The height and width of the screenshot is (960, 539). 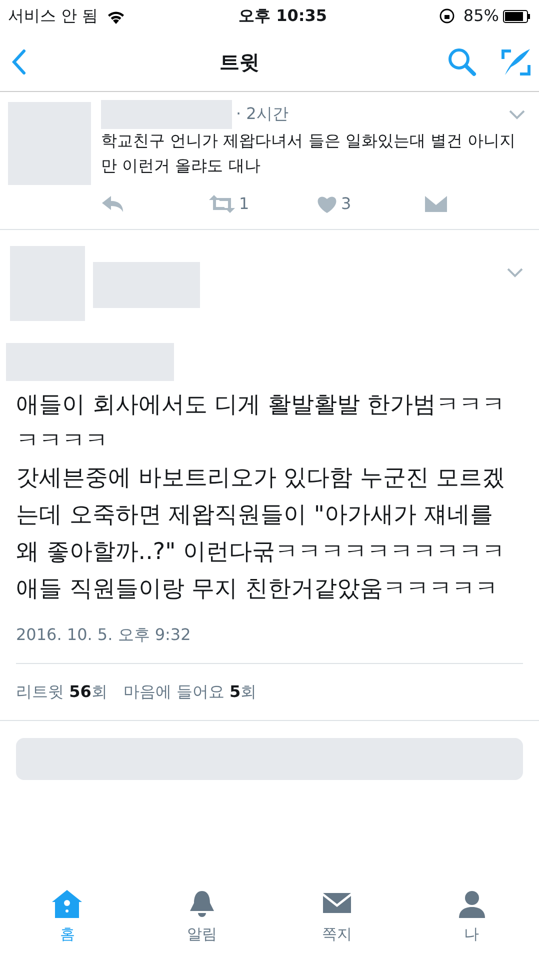 I want to click on stat-text: 리트윗 56회, so click(x=62, y=692).